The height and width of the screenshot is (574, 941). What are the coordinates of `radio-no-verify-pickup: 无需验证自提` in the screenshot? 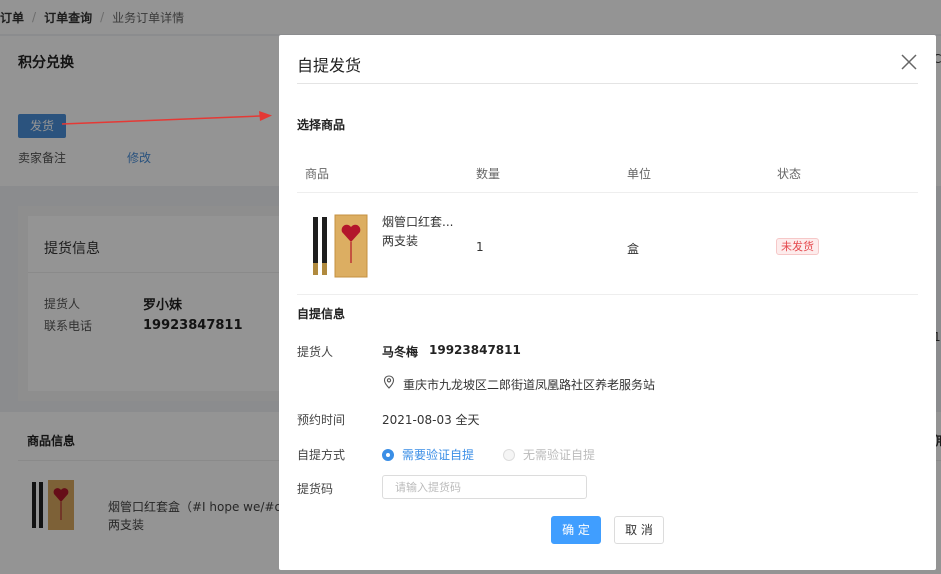 It's located at (549, 454).